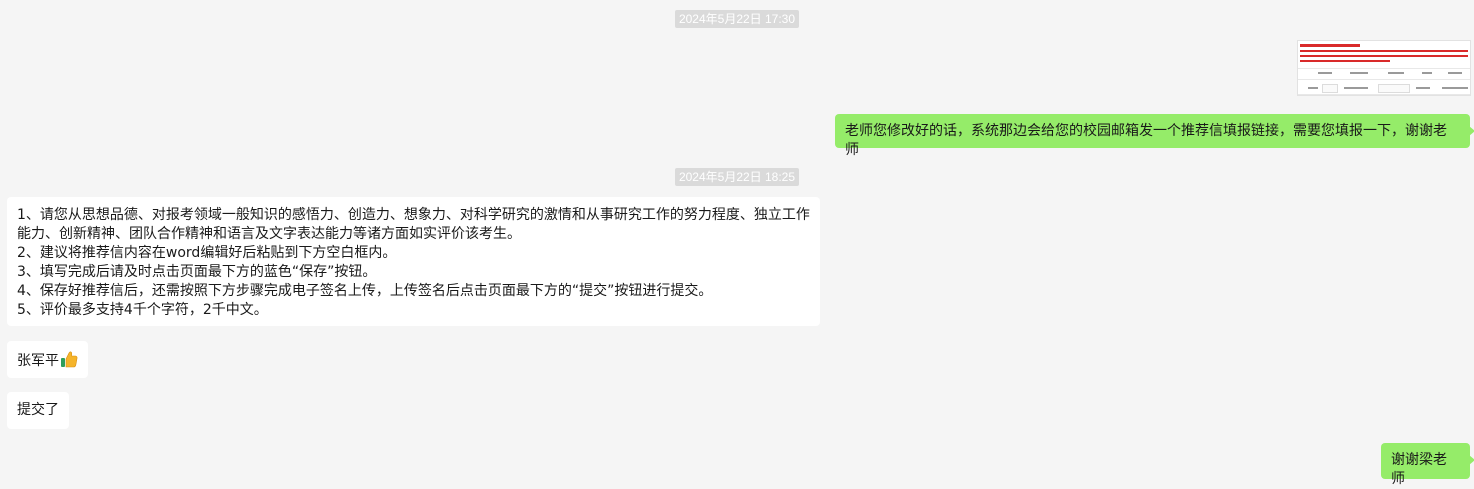 The height and width of the screenshot is (489, 1474). Describe the element at coordinates (197, 272) in the screenshot. I see `message-line: 3、填写完成后请及时点击页面最下方的蓝色“保存”按钮。` at that location.